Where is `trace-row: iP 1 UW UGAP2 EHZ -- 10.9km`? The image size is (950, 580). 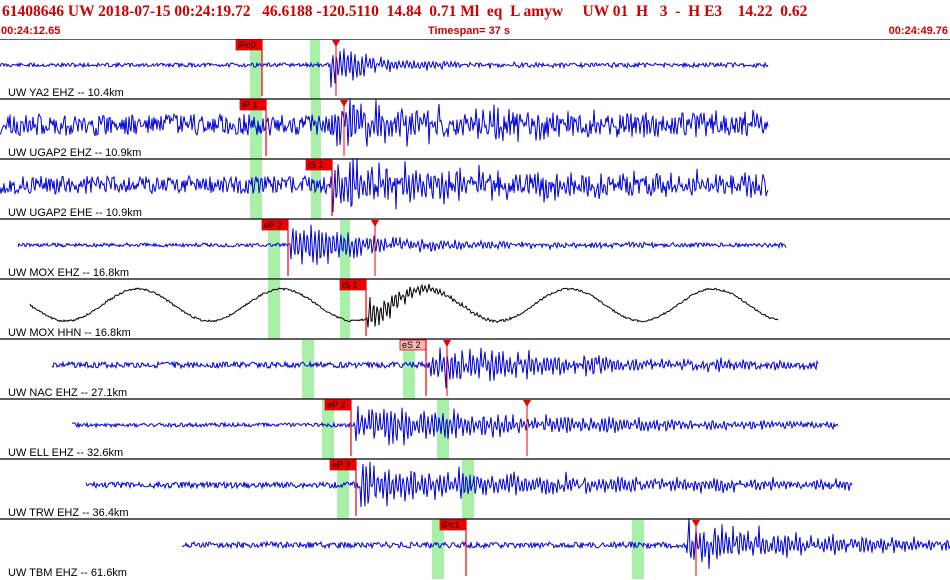
trace-row: iP 1 UW UGAP2 EHZ -- 10.9km is located at coordinates (475, 128).